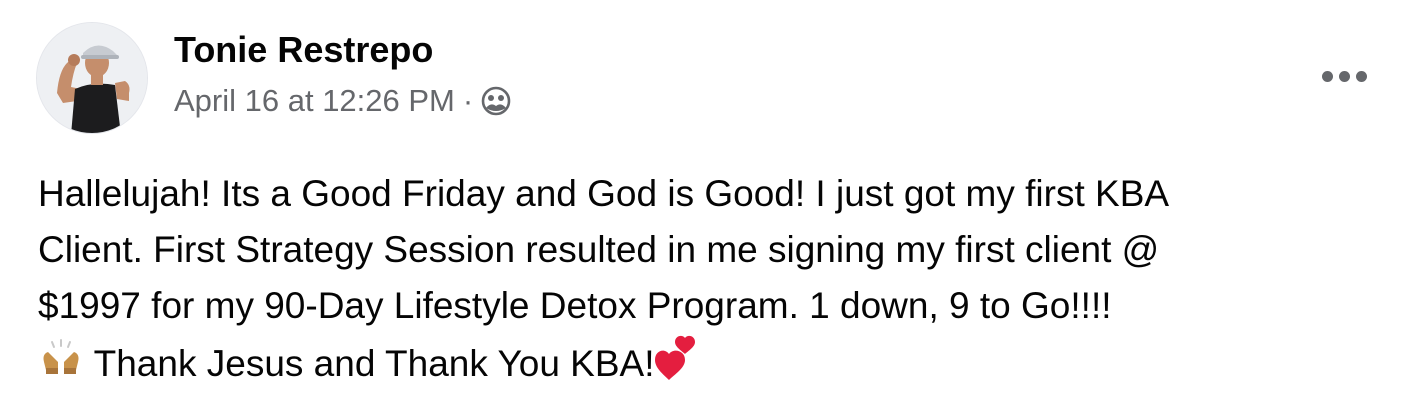  Describe the element at coordinates (61, 366) in the screenshot. I see `raising-hands-emoji` at that location.